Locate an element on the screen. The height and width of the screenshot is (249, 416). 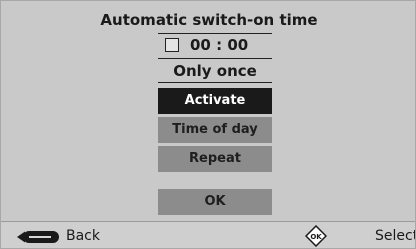
divider-top is located at coordinates (215, 33).